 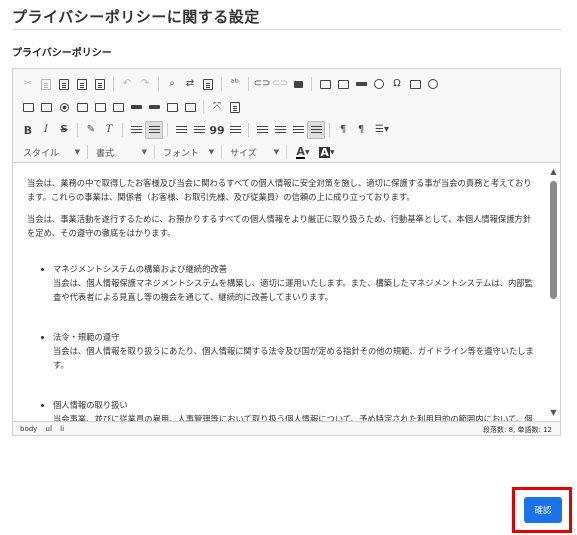 What do you see at coordinates (553, 240) in the screenshot?
I see `scrollbar-thumb` at bounding box center [553, 240].